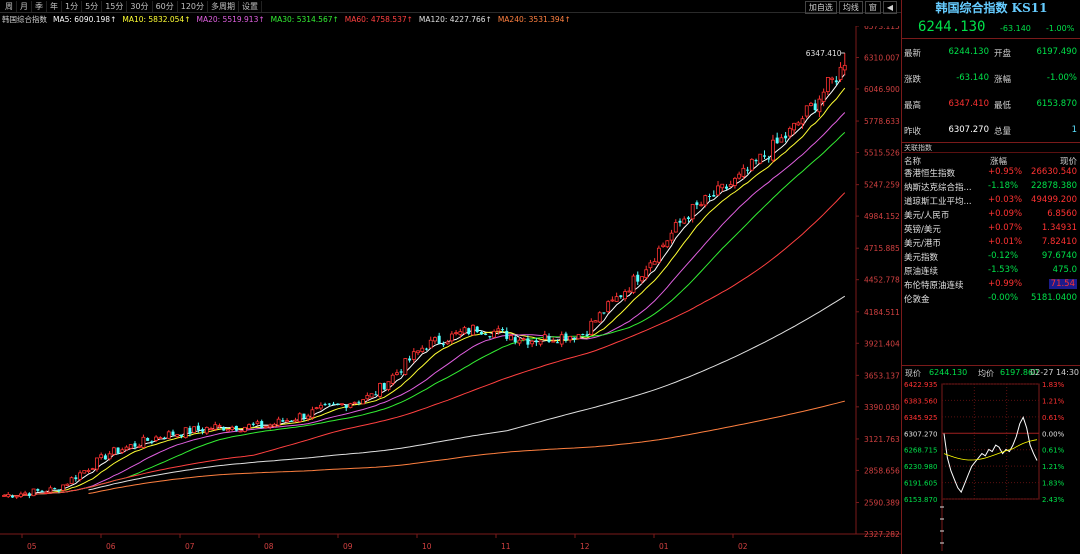 This screenshot has height=554, width=1080. I want to click on related-row: 英镑/美元 +0.07% 1.34931, so click(991, 229).